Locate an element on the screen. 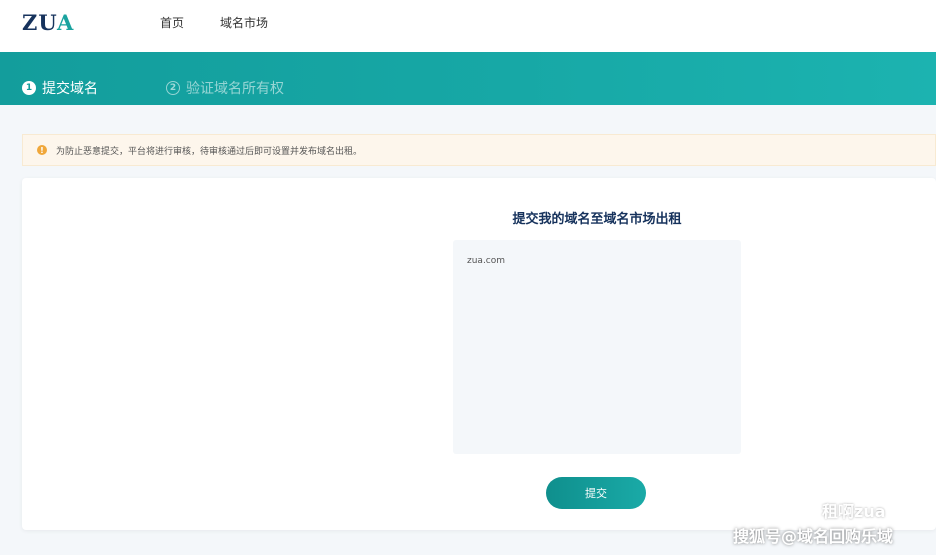 Image resolution: width=936 pixels, height=555 pixels. step-label-2: 验证域名所有权 is located at coordinates (235, 89).